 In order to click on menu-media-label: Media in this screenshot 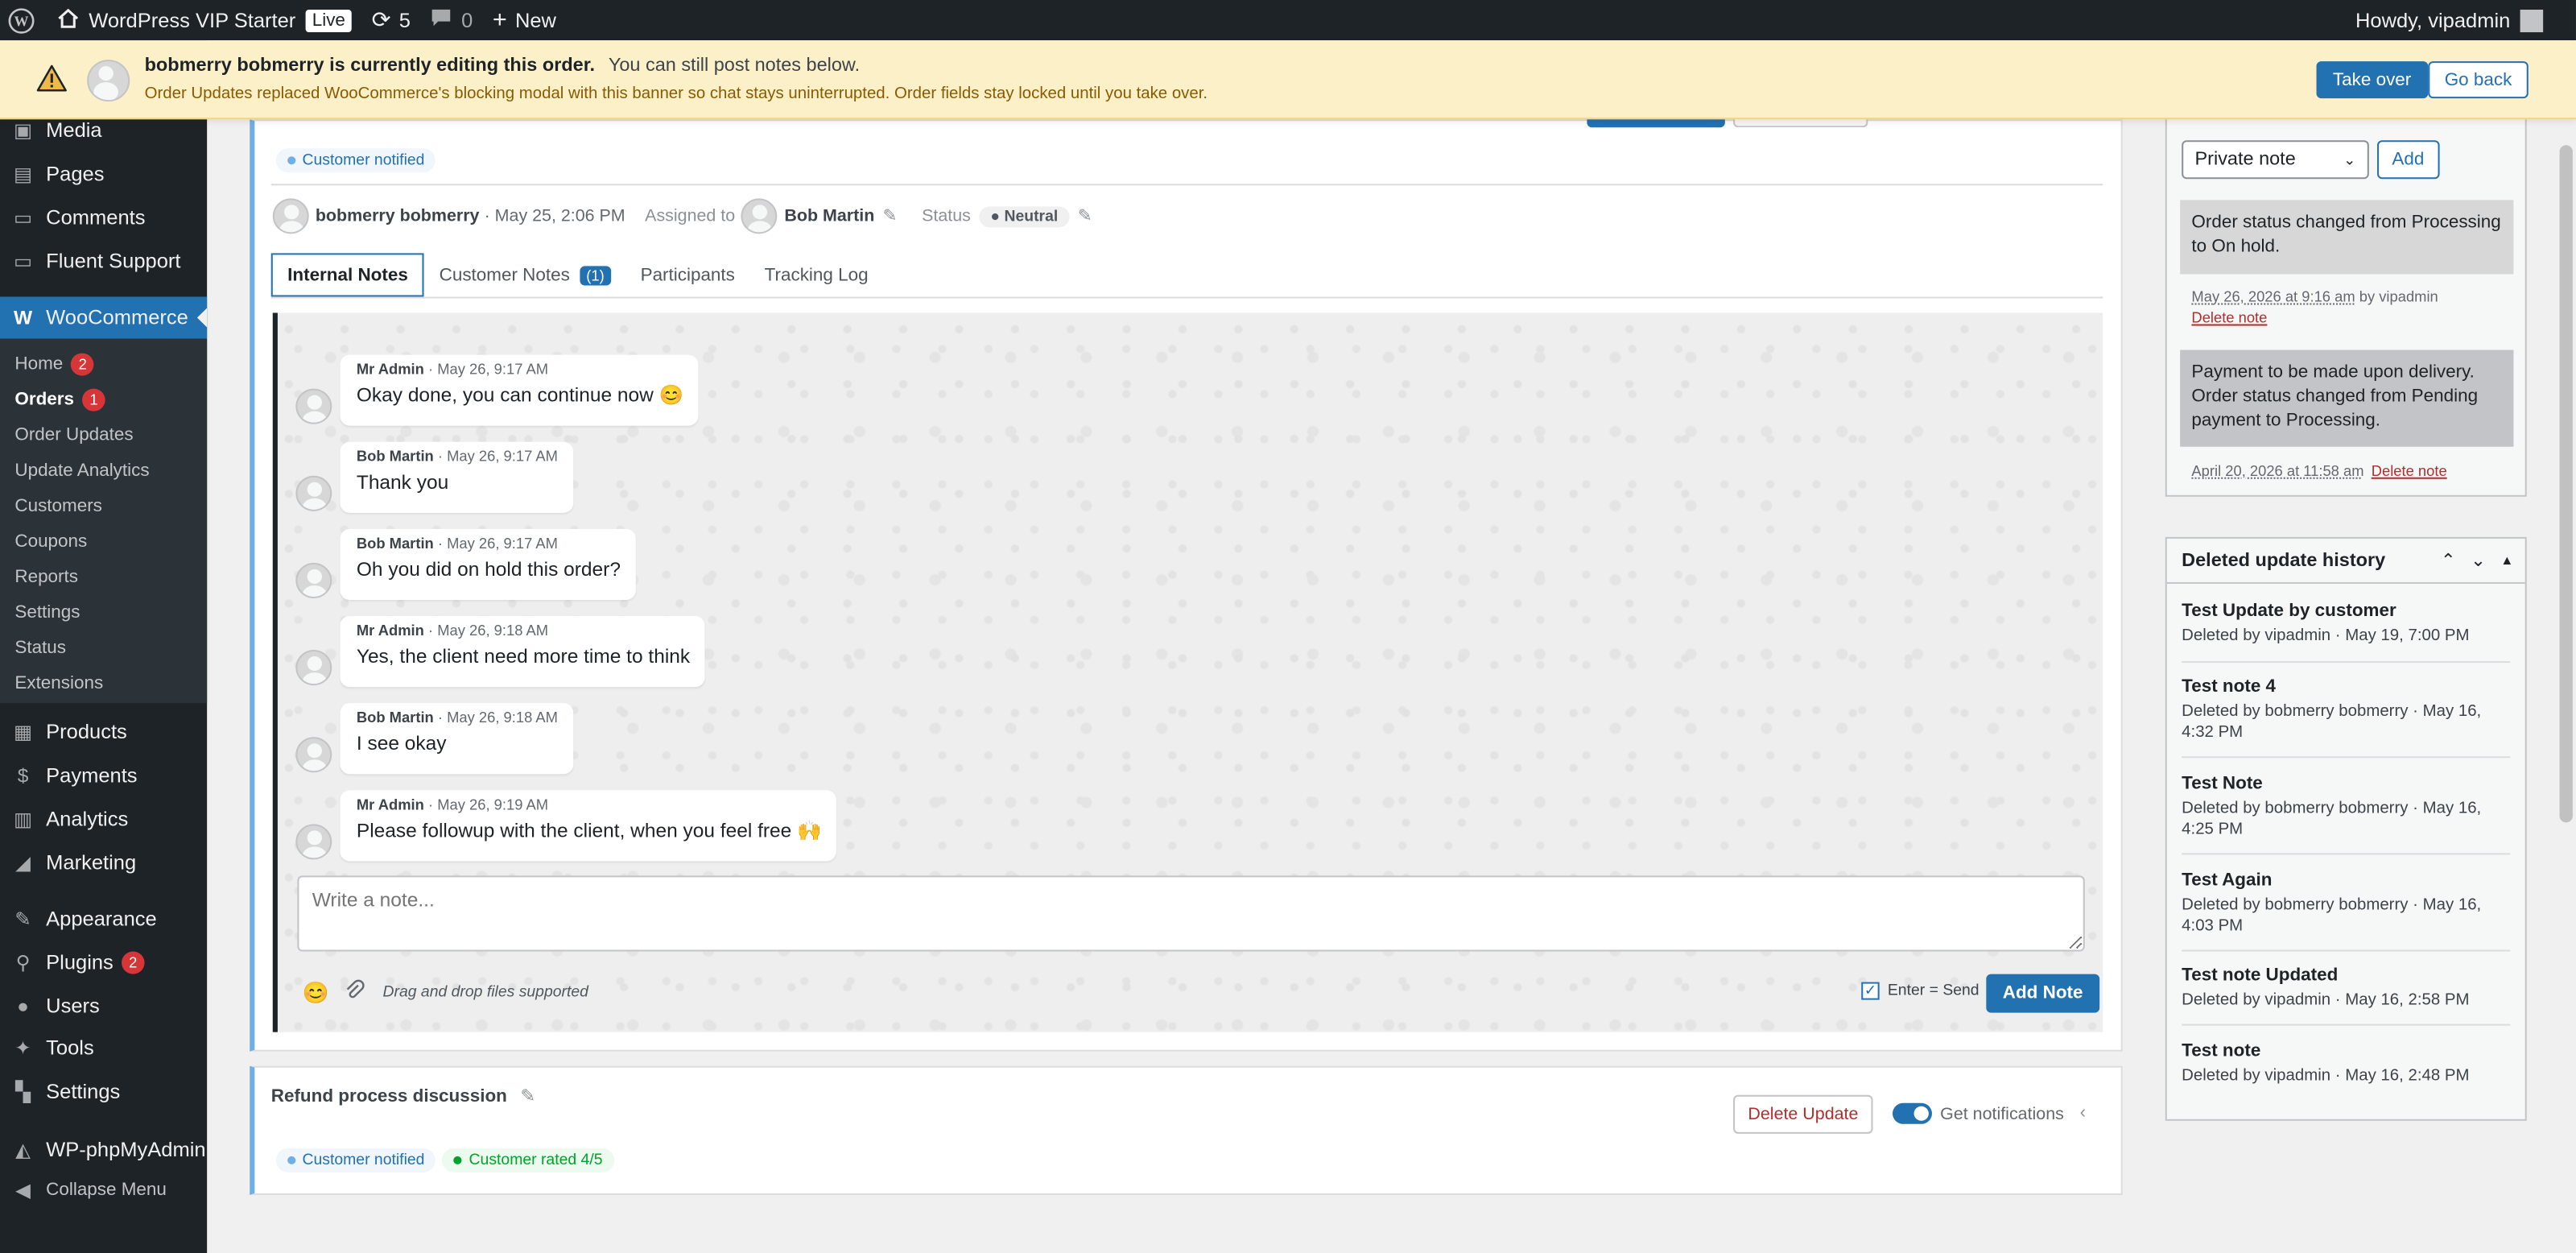, I will do `click(74, 131)`.